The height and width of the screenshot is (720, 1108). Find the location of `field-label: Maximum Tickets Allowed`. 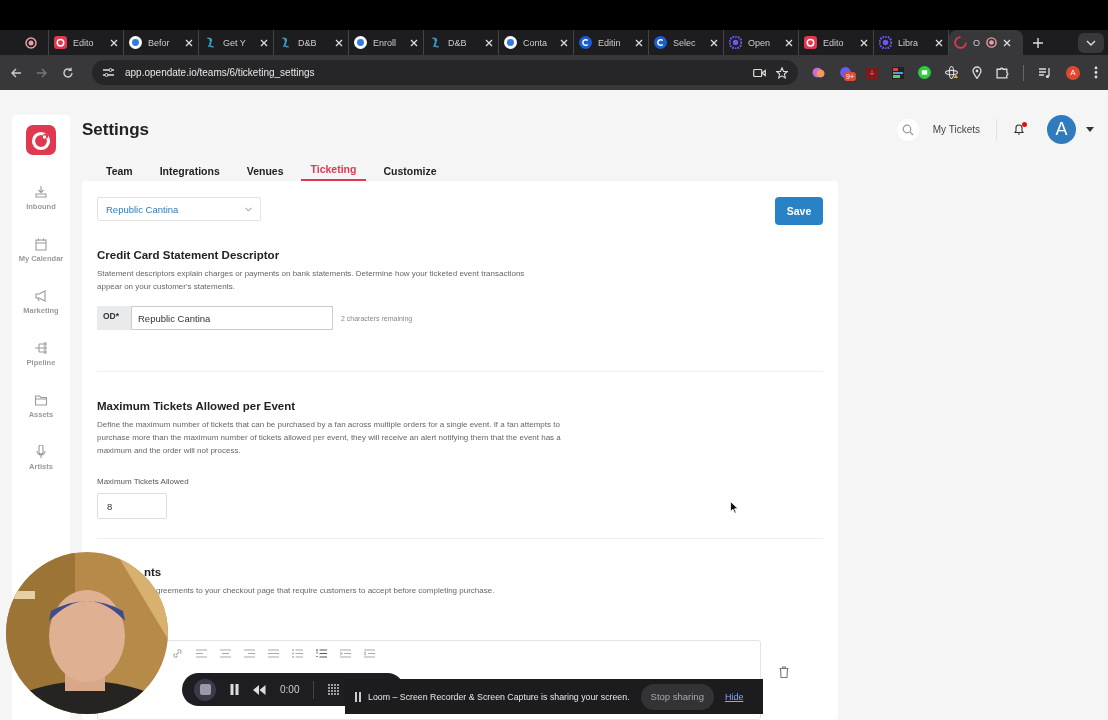

field-label: Maximum Tickets Allowed is located at coordinates (143, 481).